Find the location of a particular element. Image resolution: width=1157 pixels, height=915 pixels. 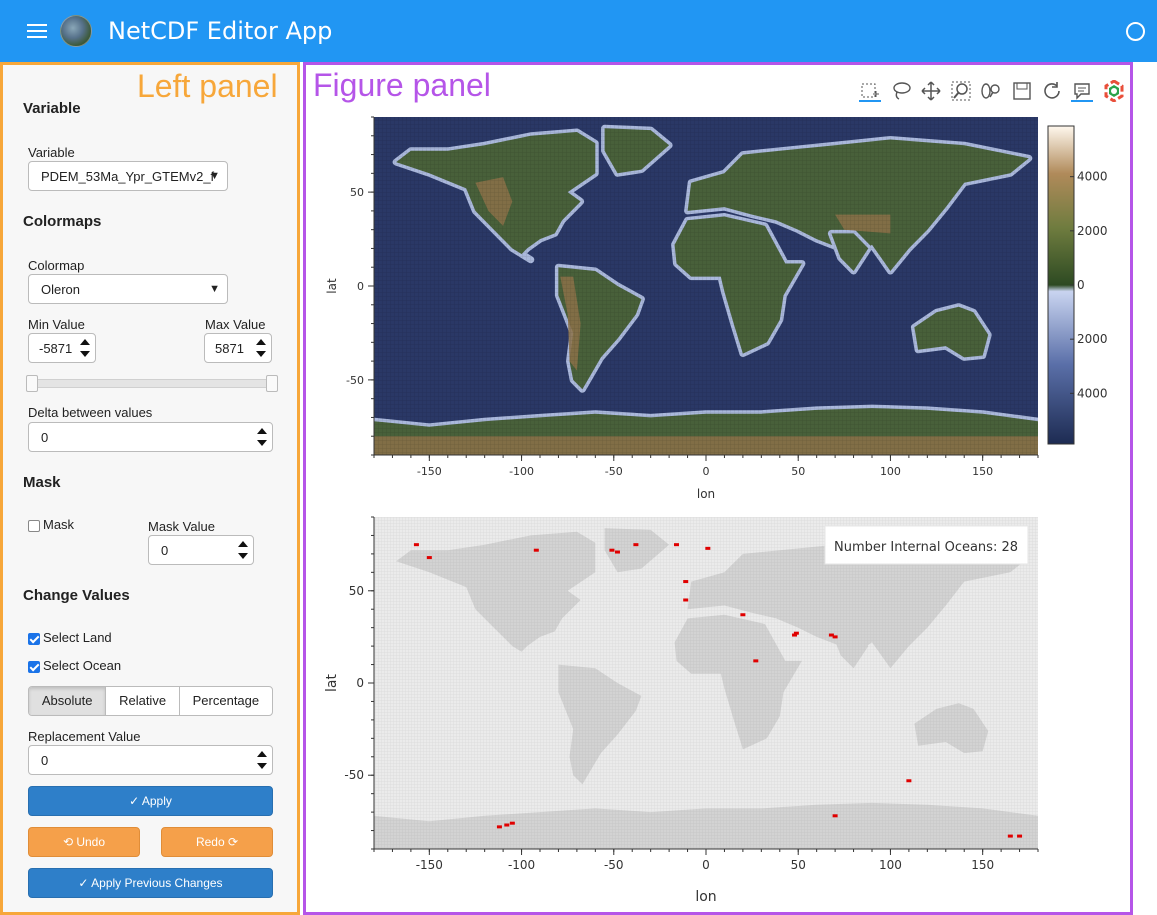

colormaps-section-title: Colormaps is located at coordinates (62, 221).